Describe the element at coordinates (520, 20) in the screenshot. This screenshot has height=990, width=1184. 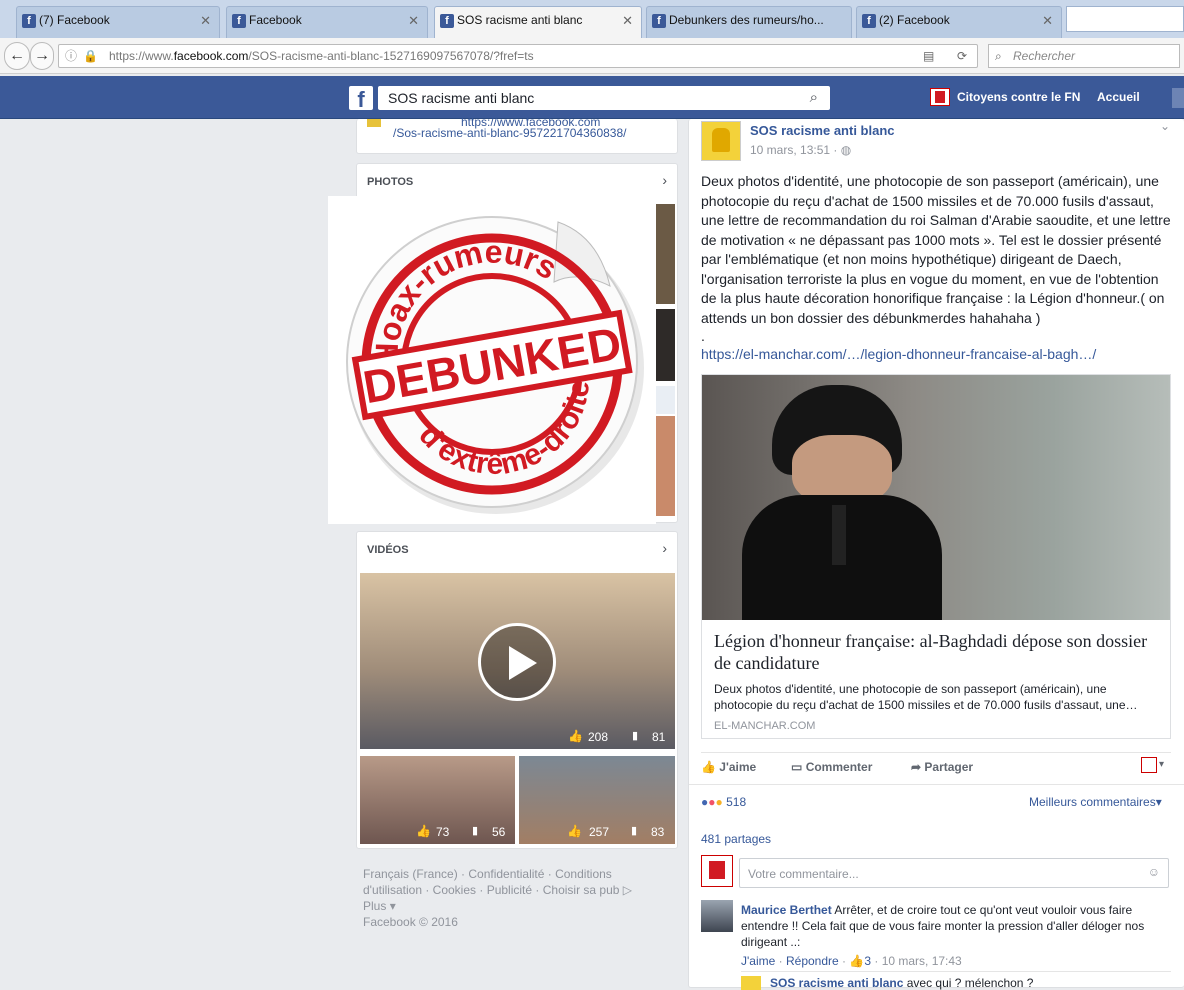
I see `tab-label: SOS racisme anti blanc` at that location.